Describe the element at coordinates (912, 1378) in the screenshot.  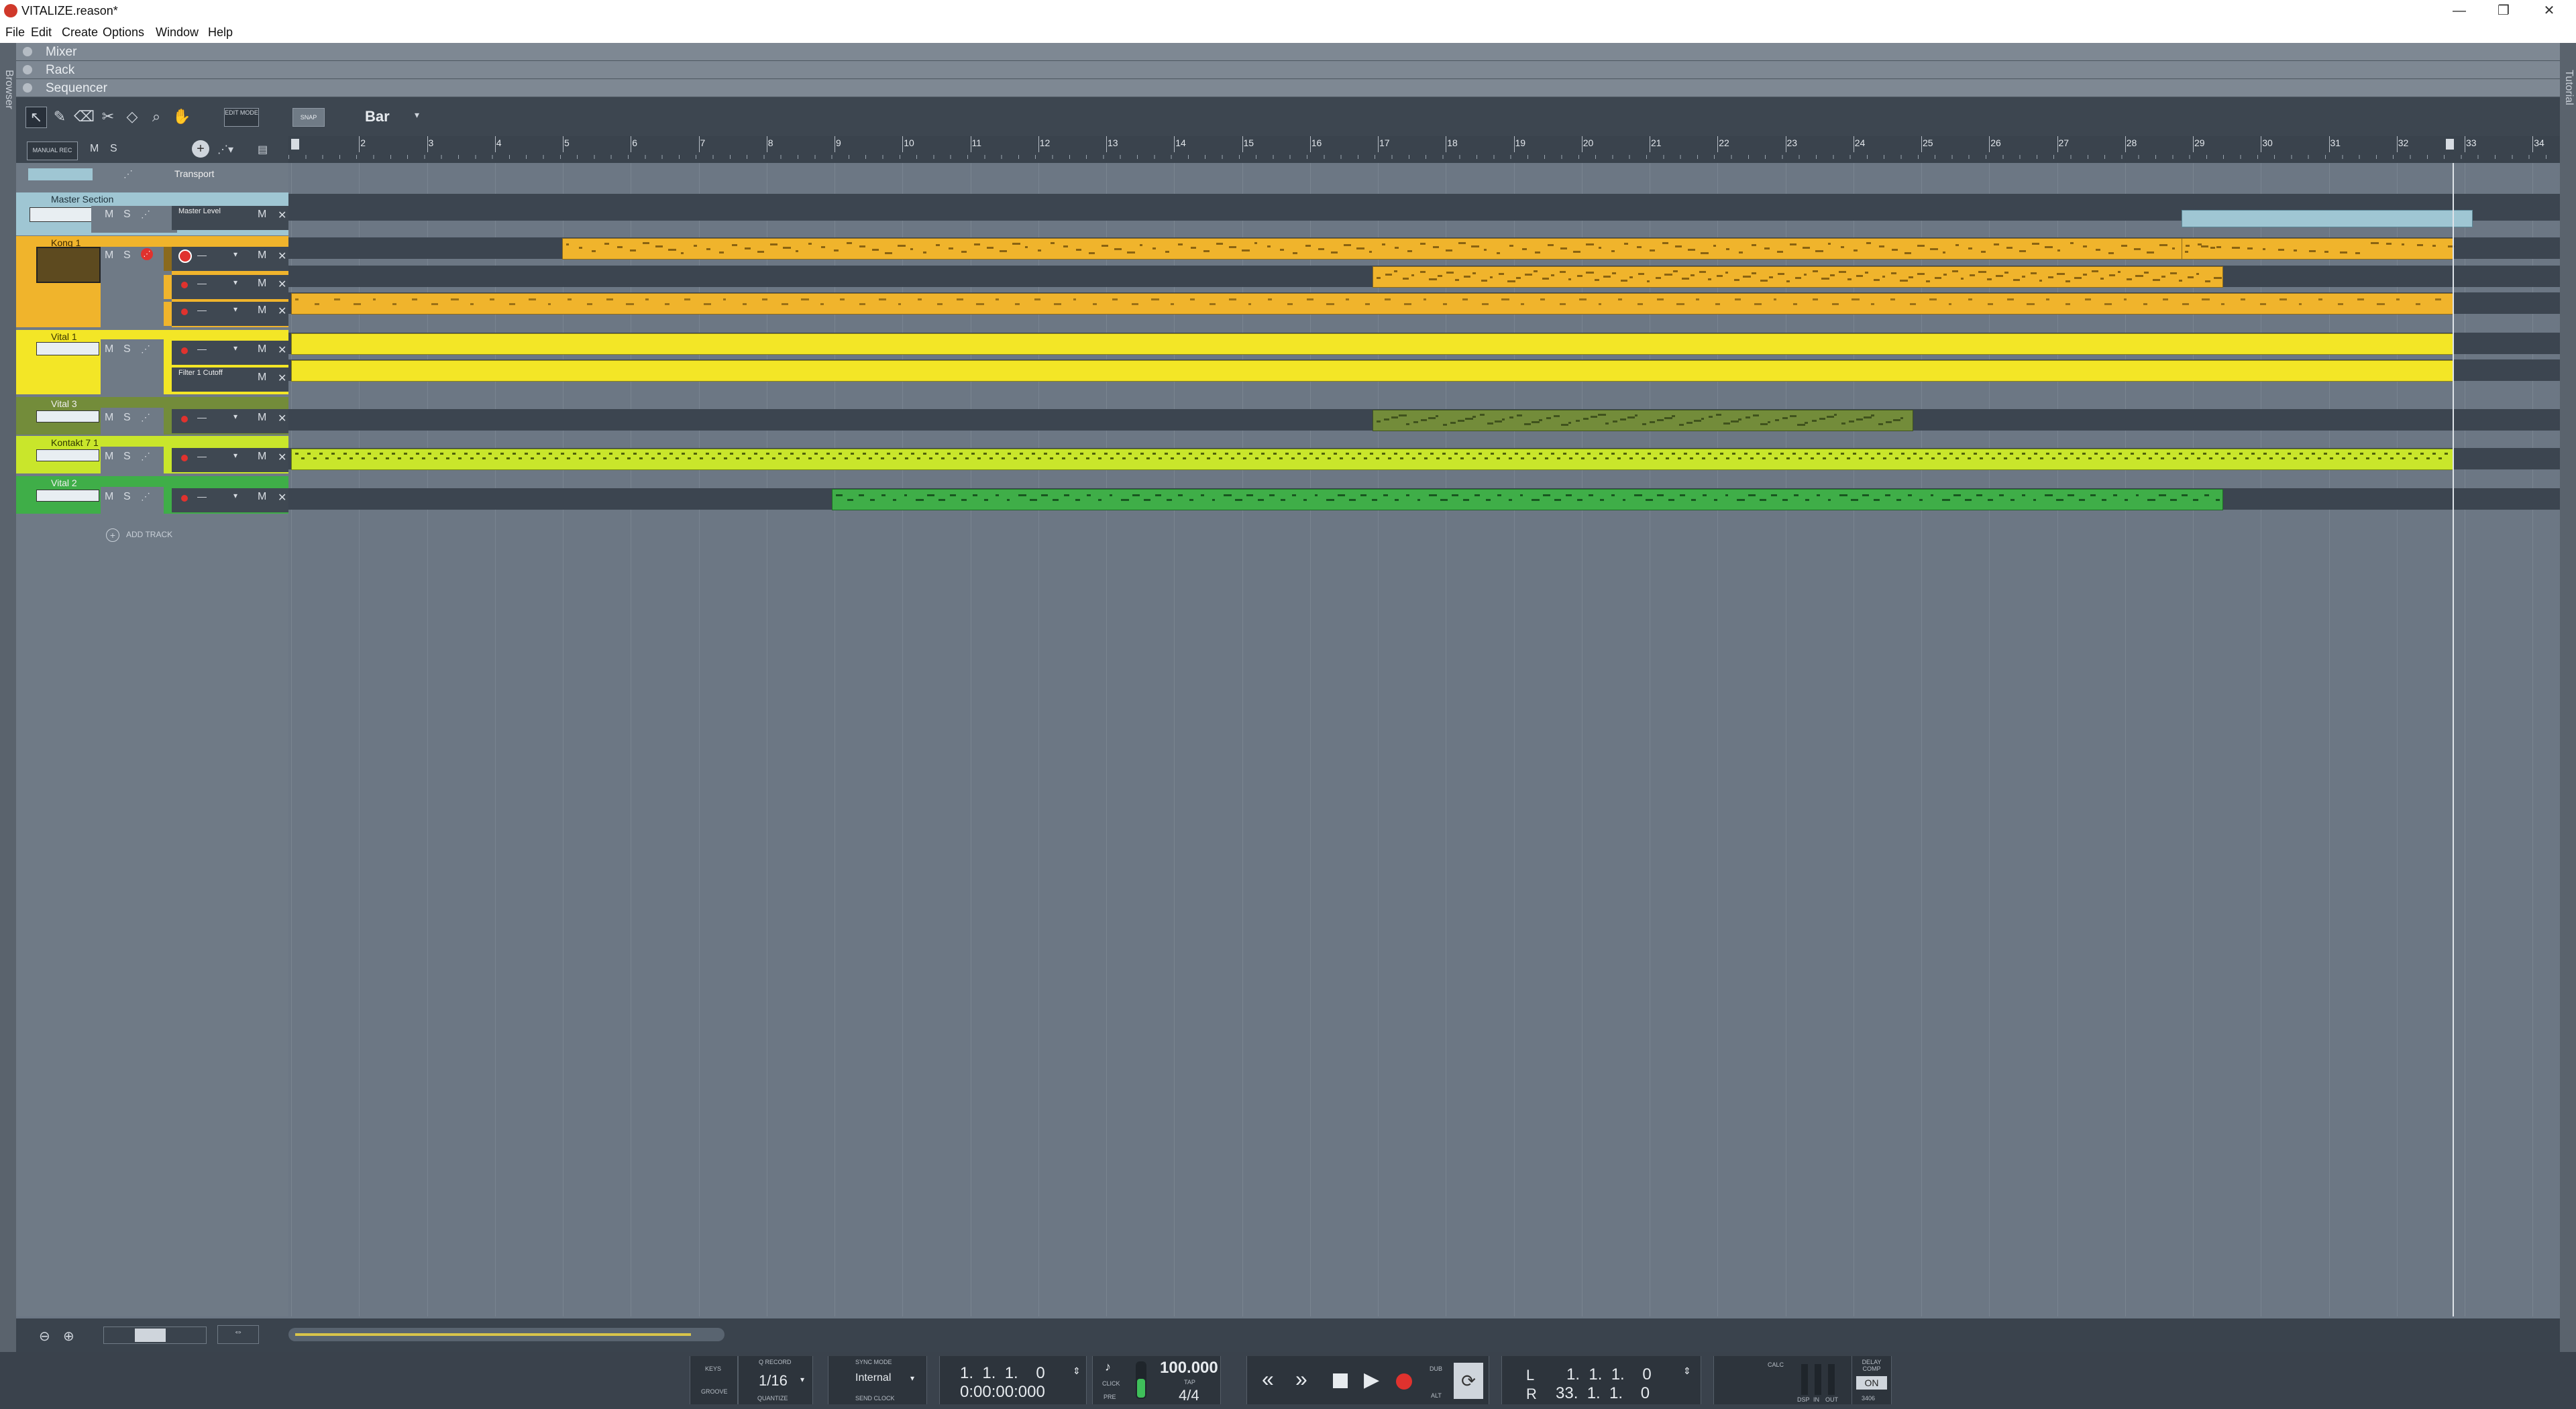
I see `sync-mode-dropdown-icon: ▾` at that location.